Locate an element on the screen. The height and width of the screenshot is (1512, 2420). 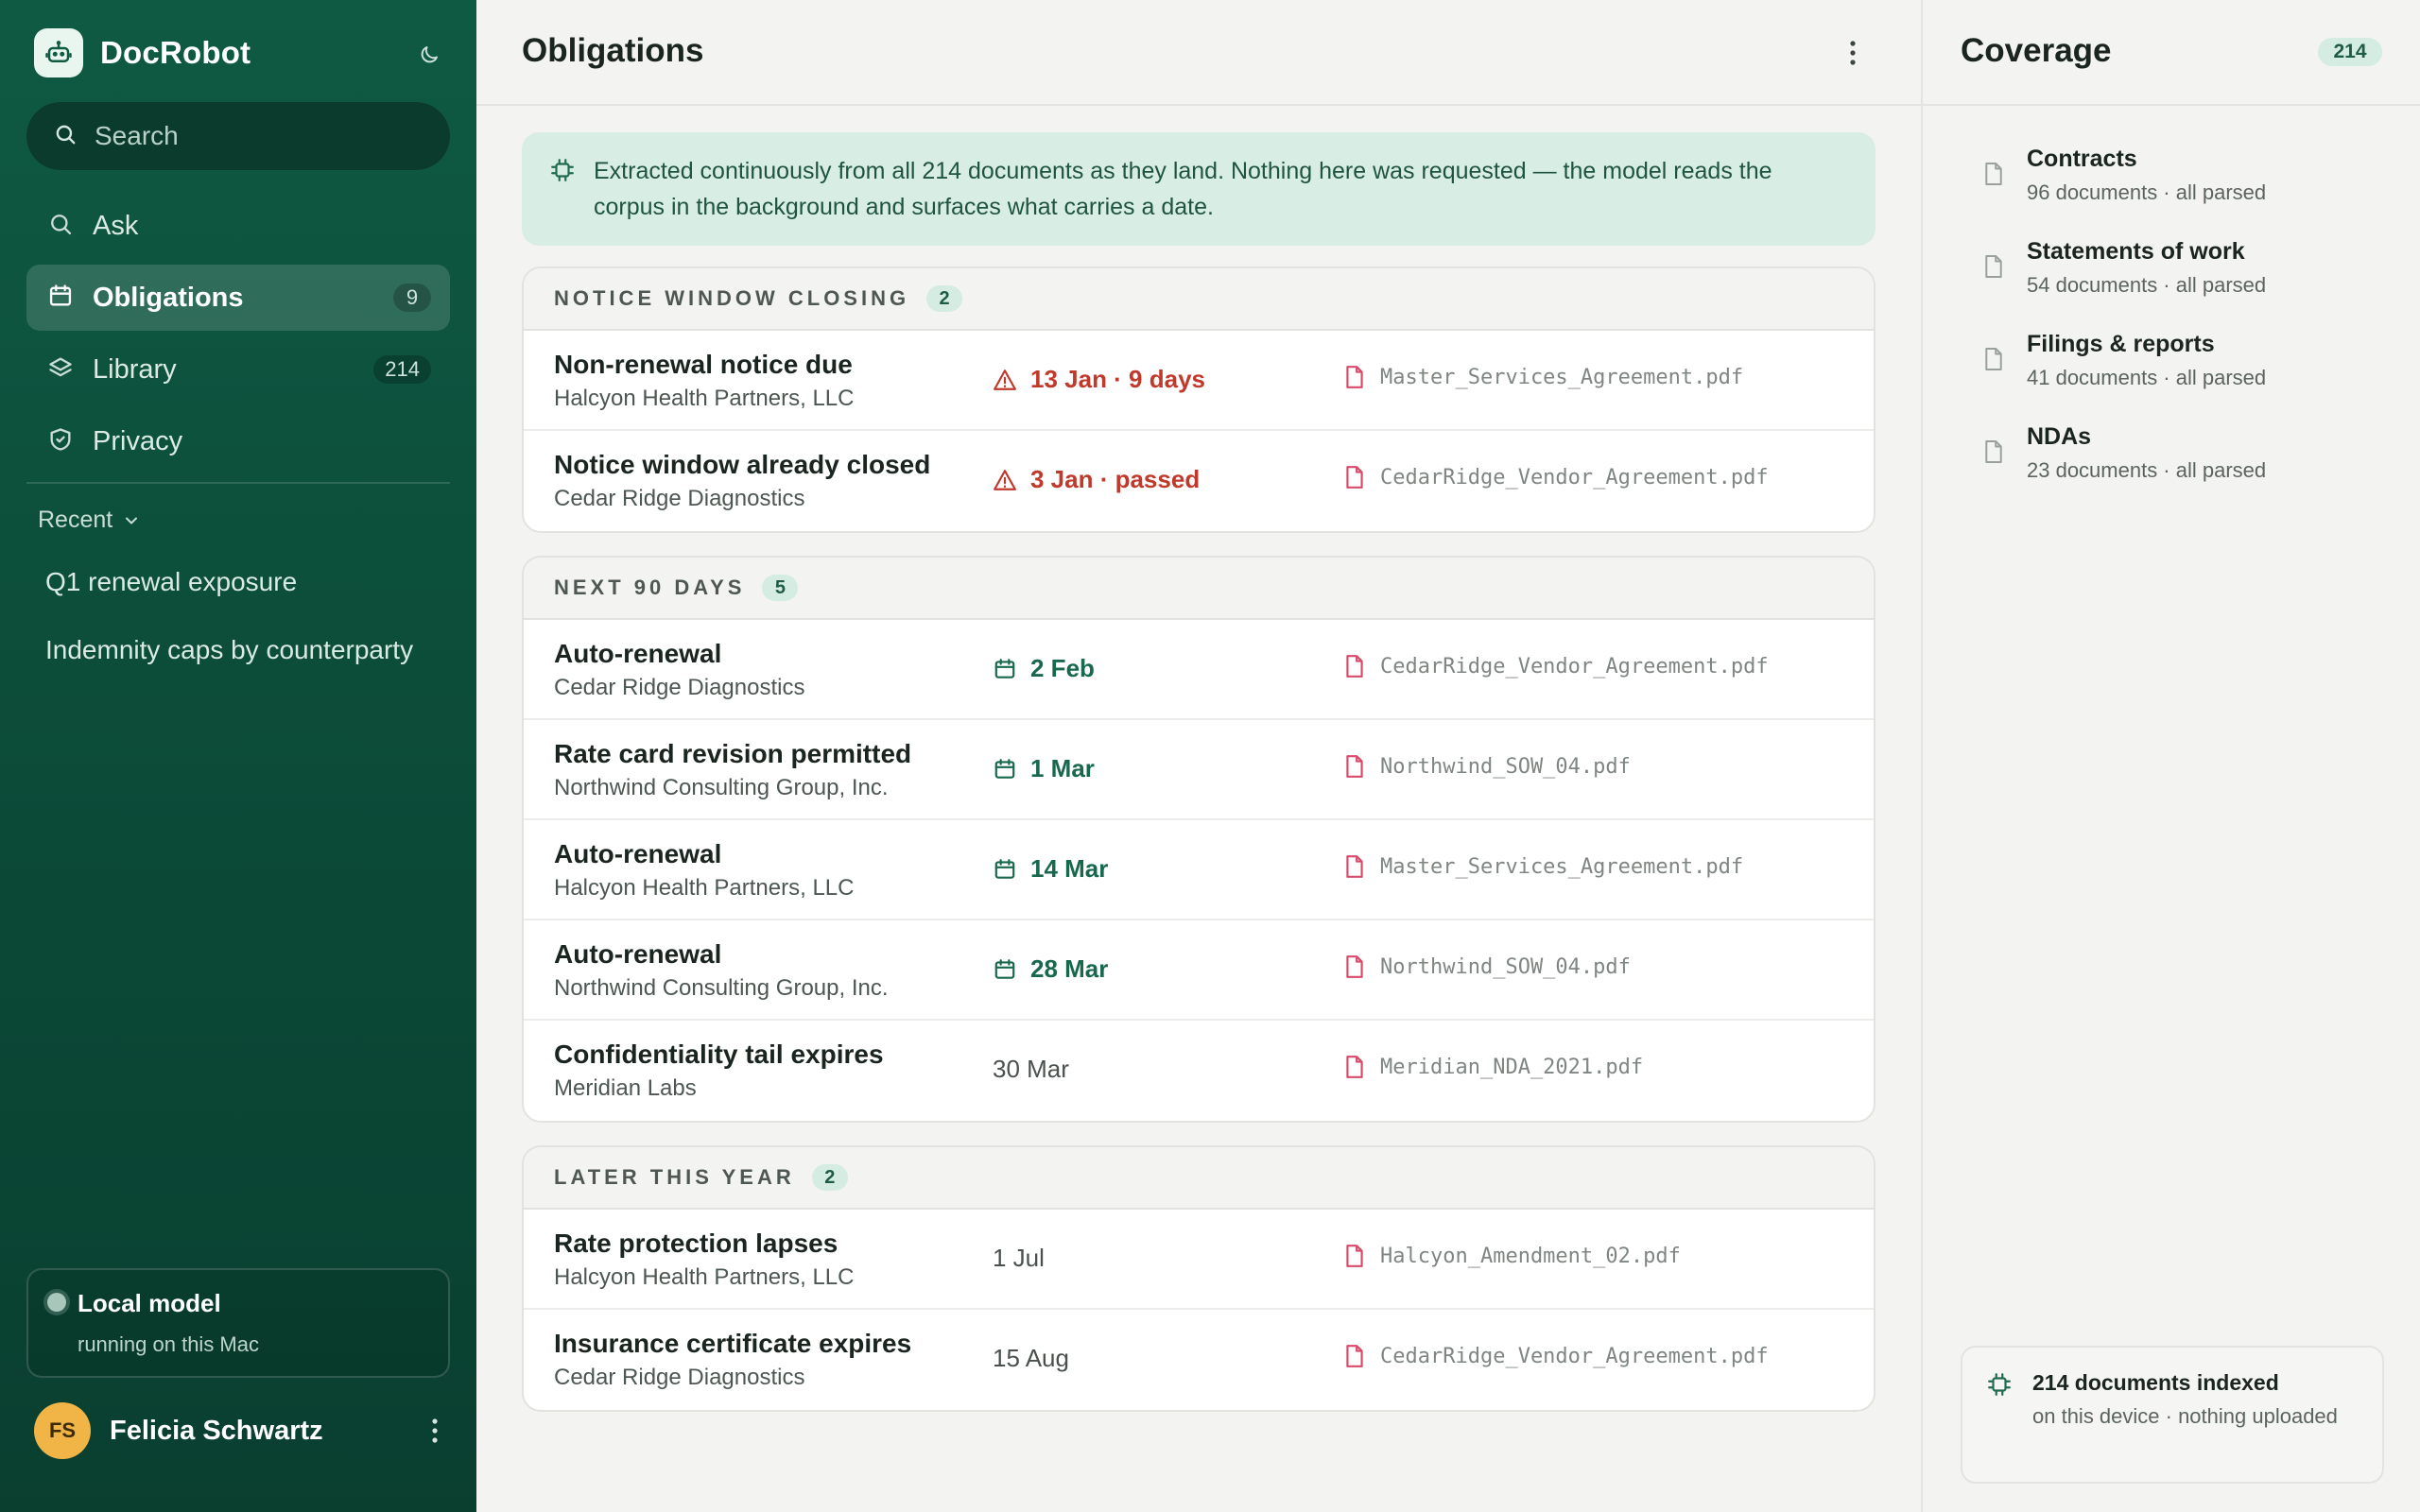
group-header: NEXT 90 DAYS 5 is located at coordinates (1199, 589).